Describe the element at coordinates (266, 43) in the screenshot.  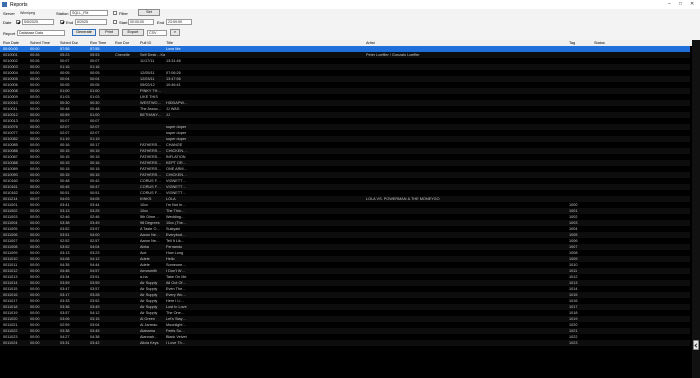
I see `col-title: Title` at that location.